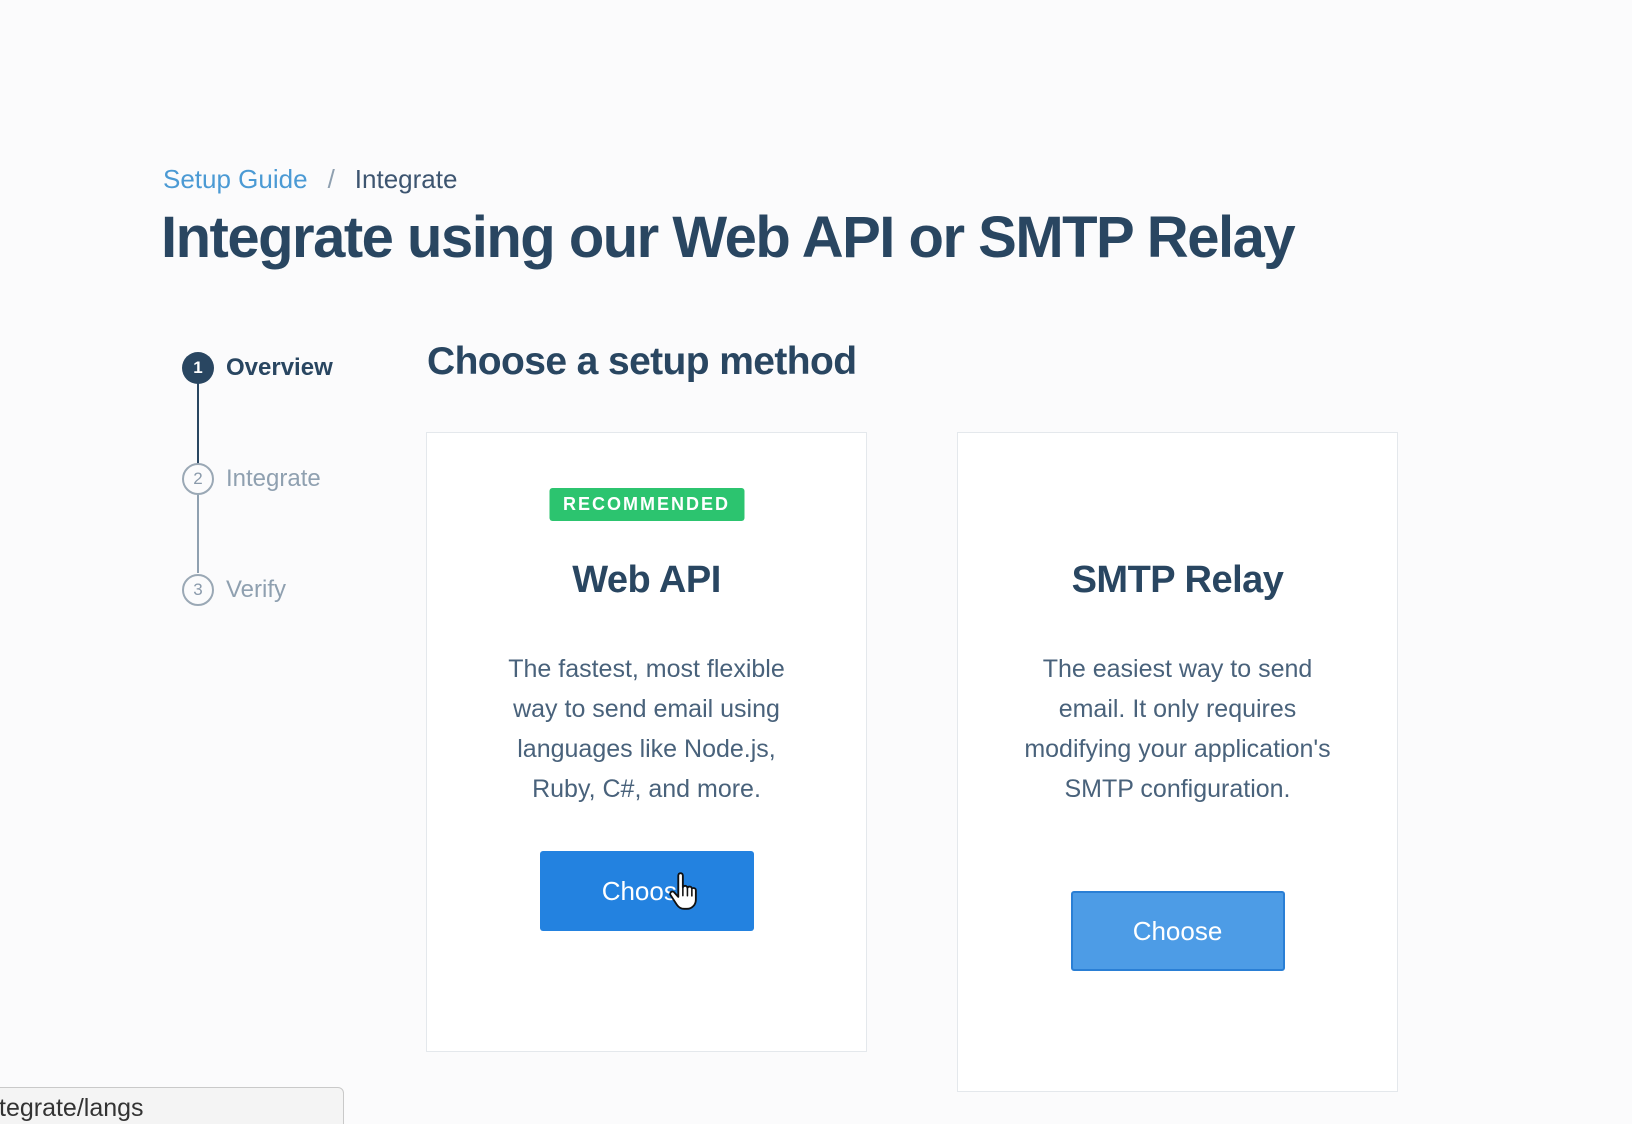 The width and height of the screenshot is (1632, 1124). I want to click on web-api-title: Web API, so click(646, 580).